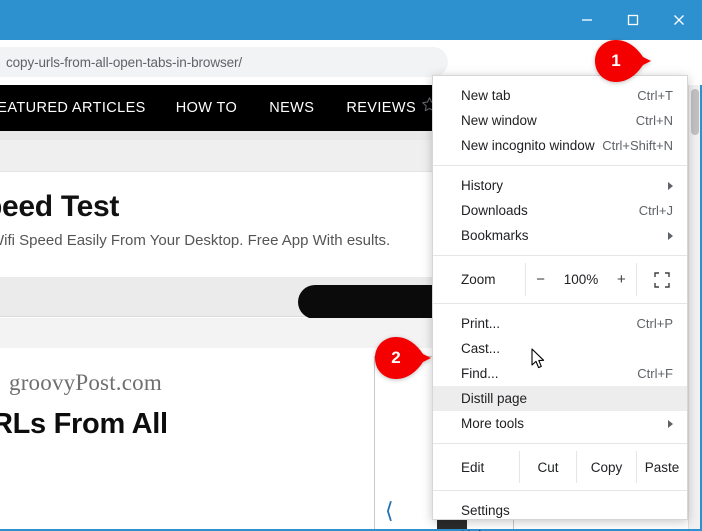 The image size is (702, 531). I want to click on menu-label: Bookmarks, so click(495, 235).